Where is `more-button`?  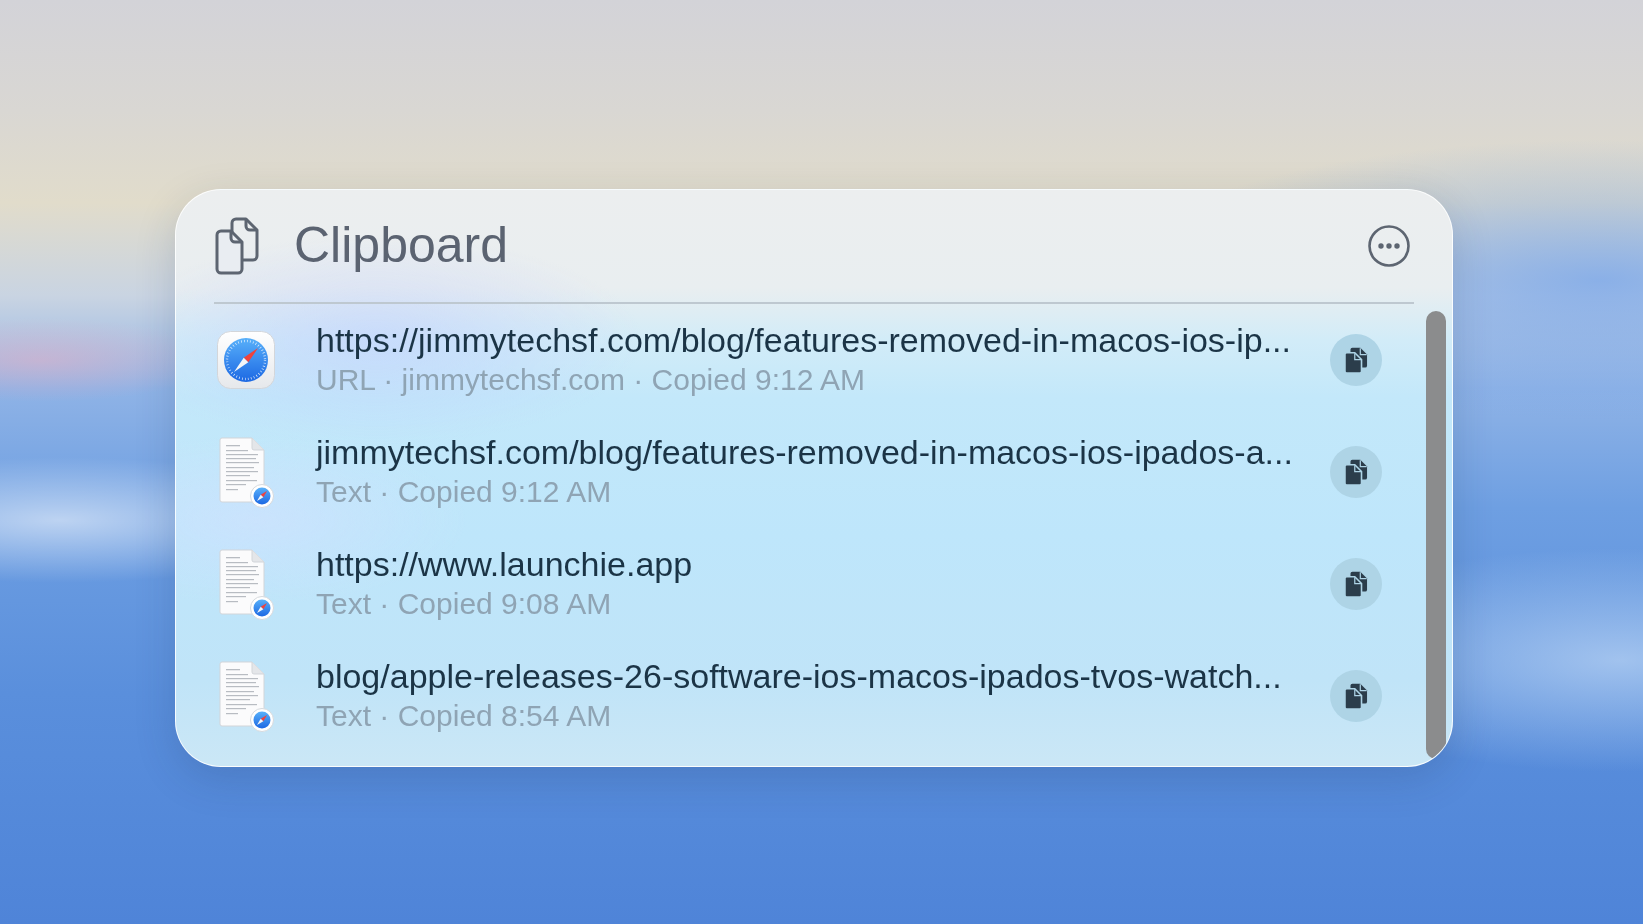 more-button is located at coordinates (1389, 246).